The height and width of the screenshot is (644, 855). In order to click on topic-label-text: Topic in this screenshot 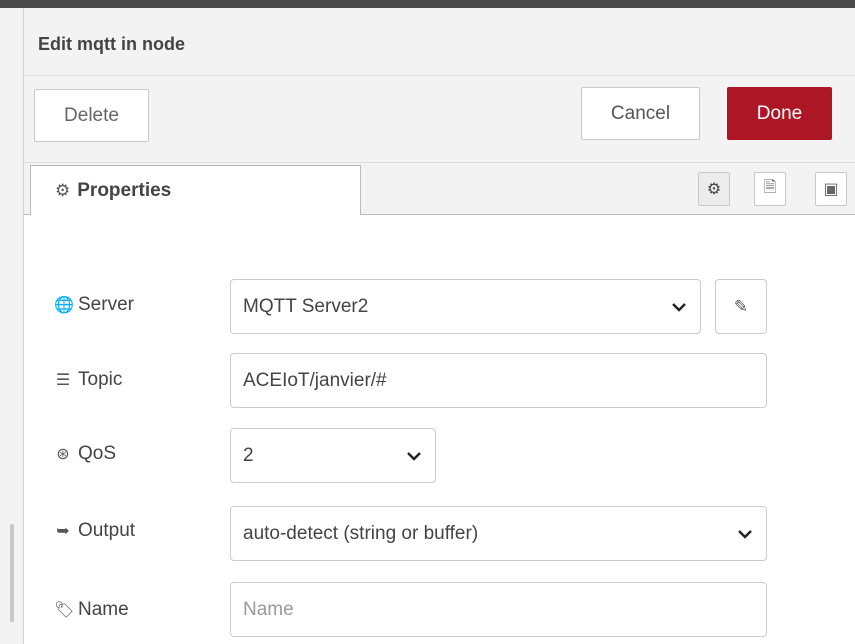, I will do `click(100, 379)`.